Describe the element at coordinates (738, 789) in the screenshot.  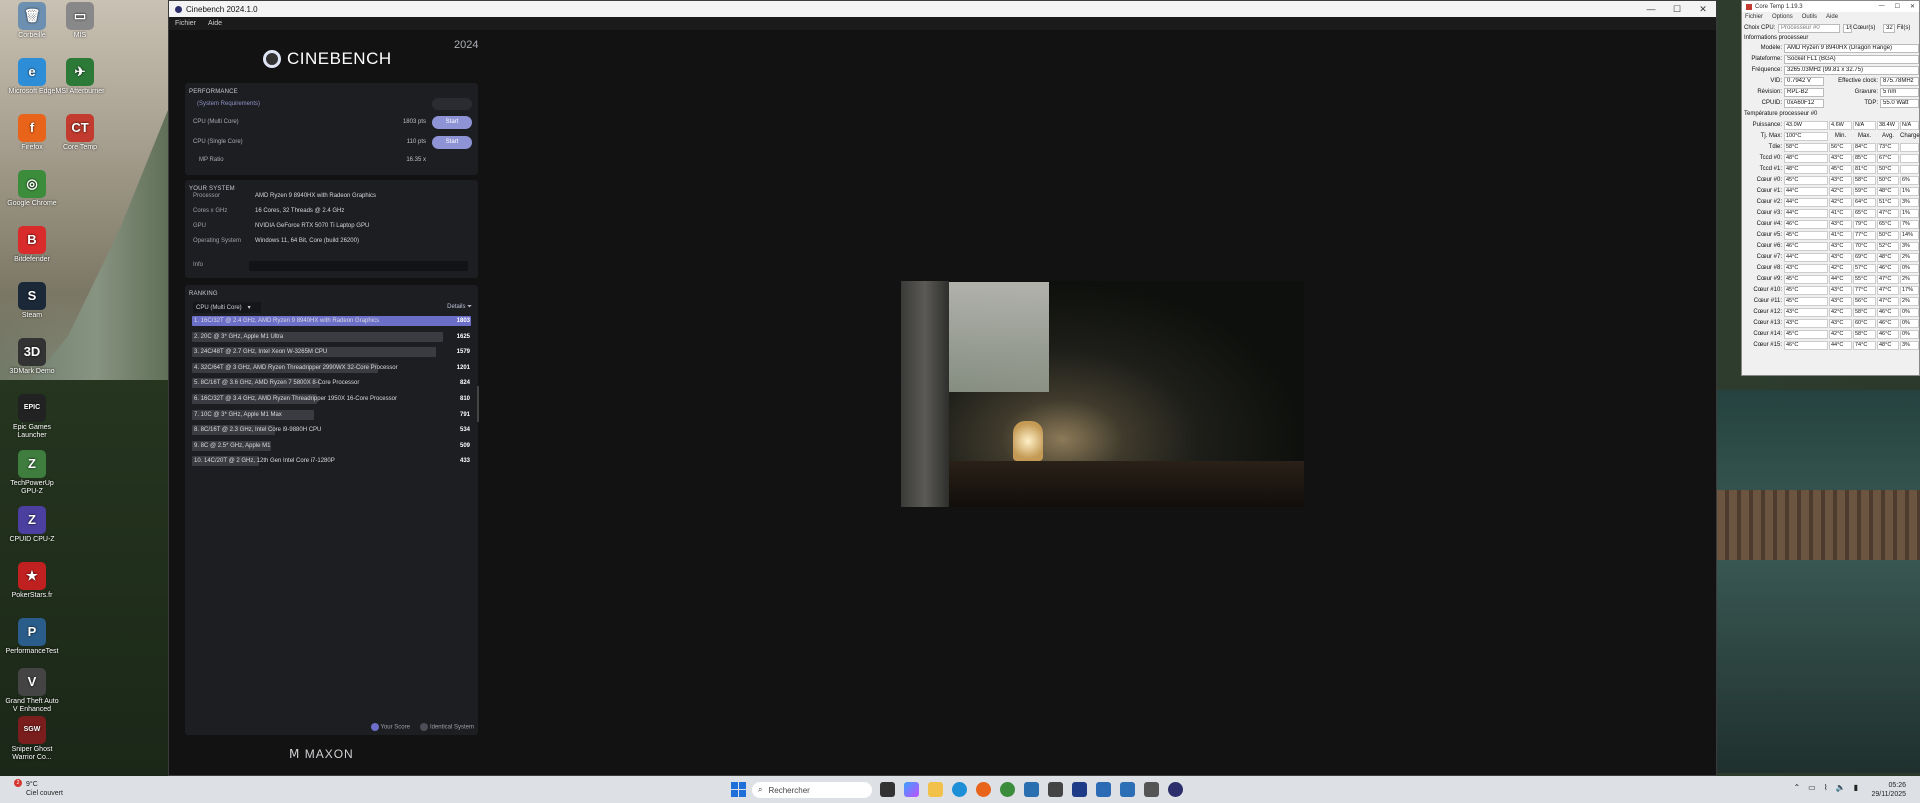
I see `start-button` at that location.